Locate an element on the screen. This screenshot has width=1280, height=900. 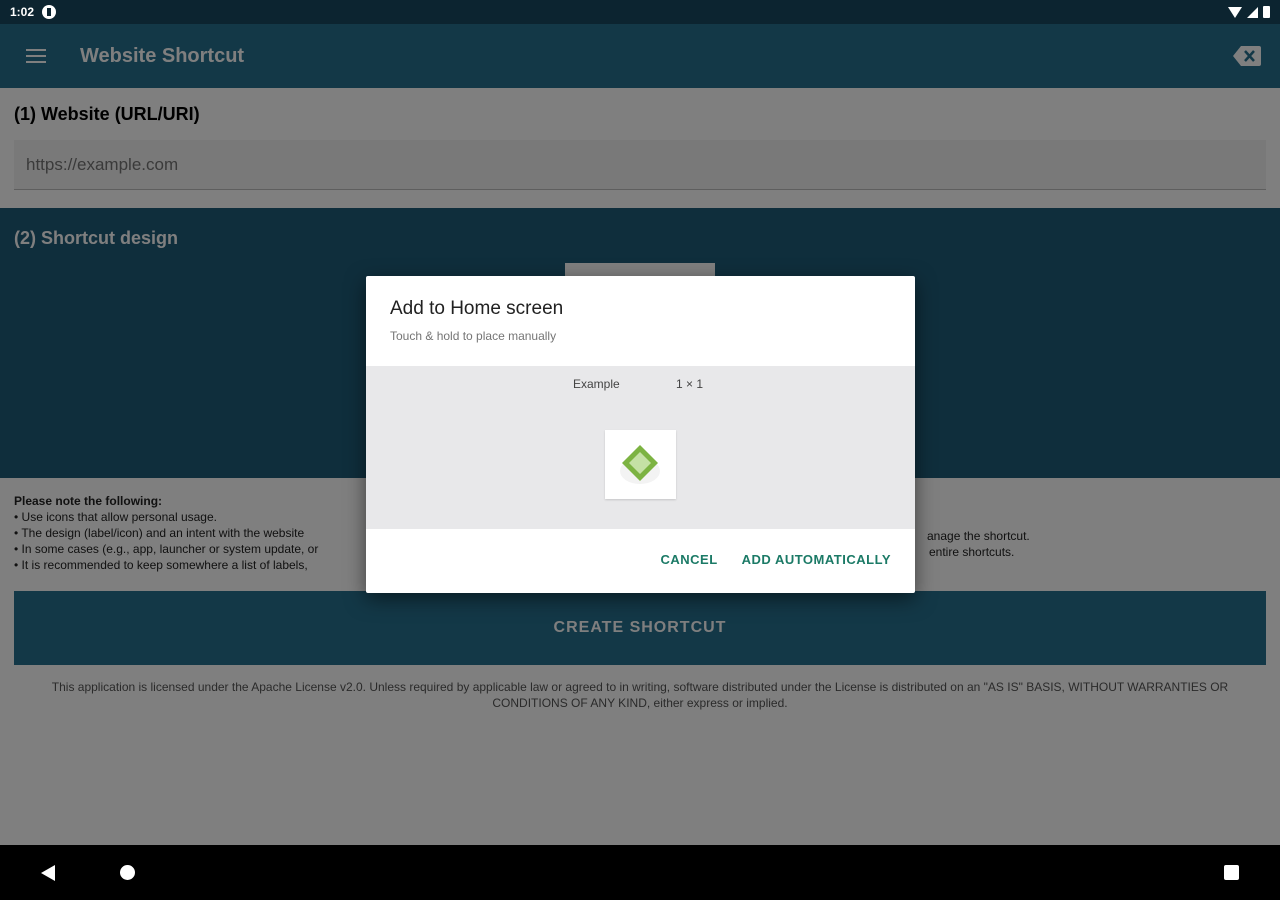
navigation-bar is located at coordinates (640, 872).